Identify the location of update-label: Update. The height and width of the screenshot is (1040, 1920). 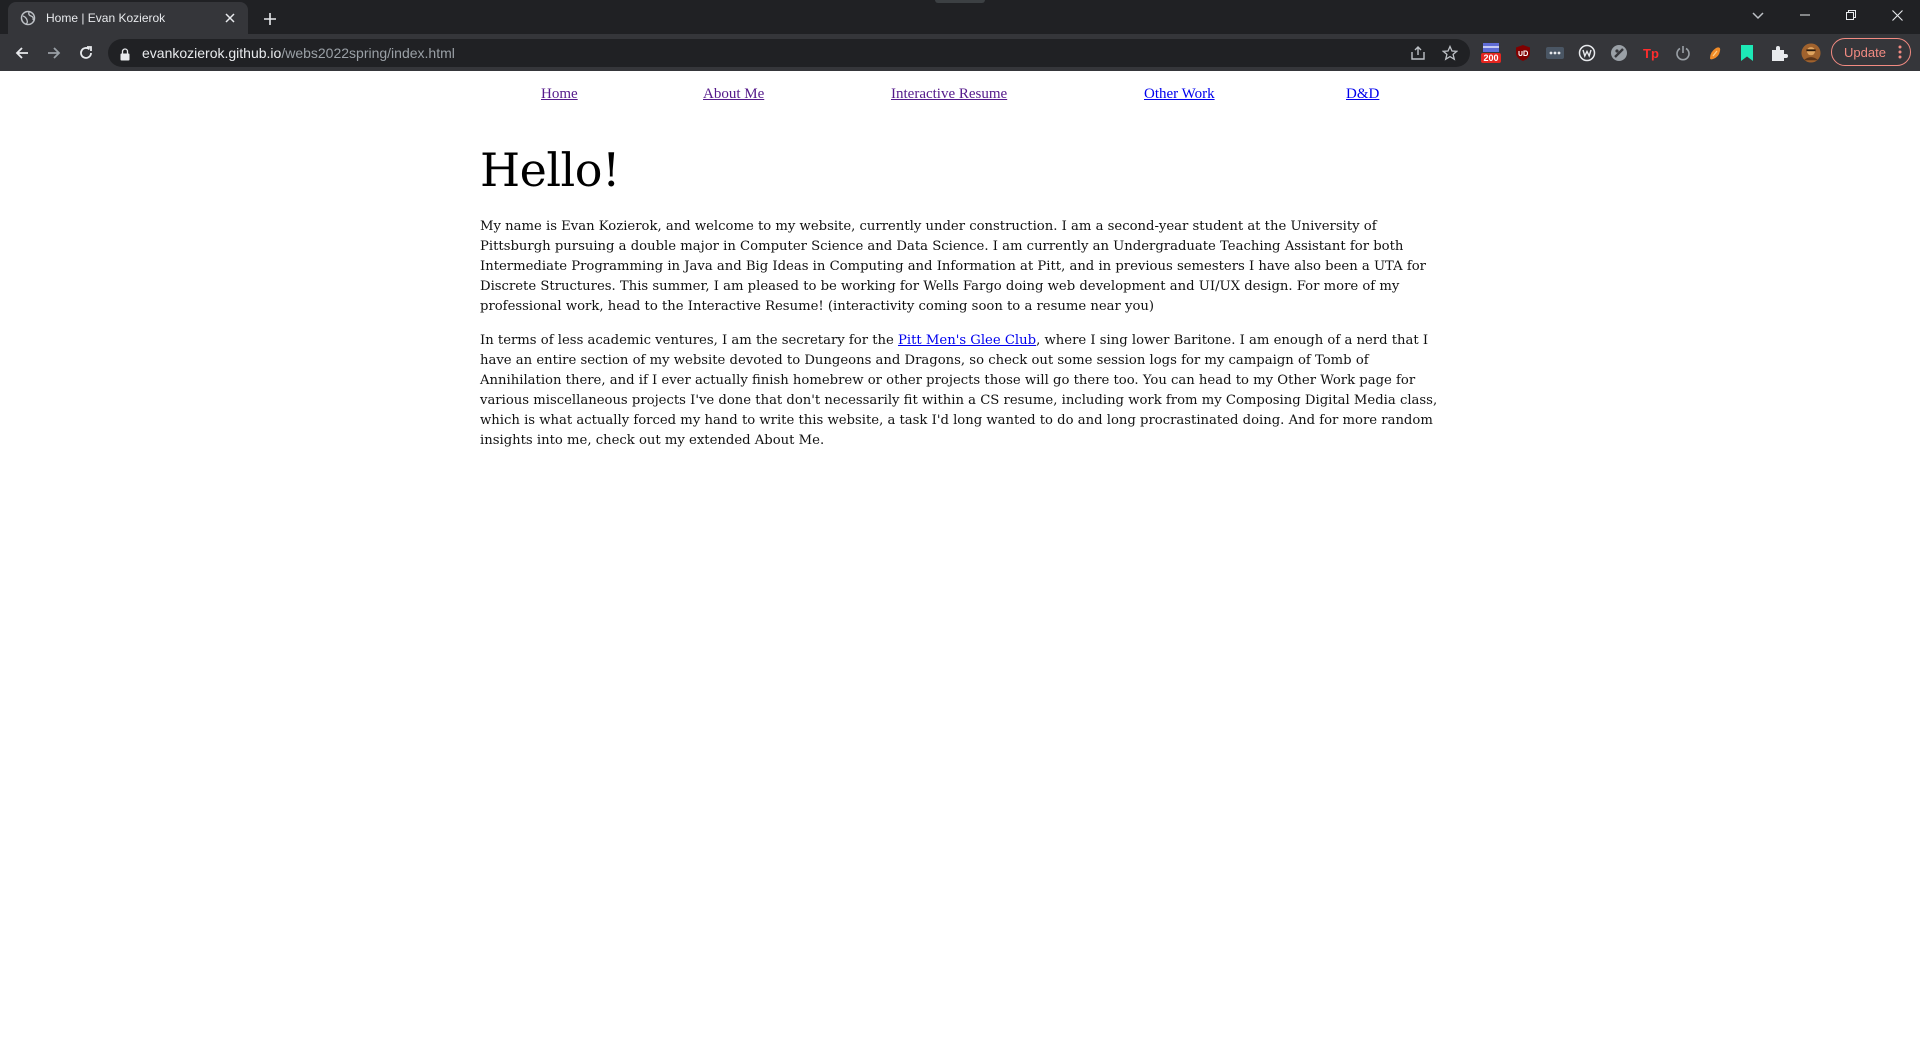
(1865, 52).